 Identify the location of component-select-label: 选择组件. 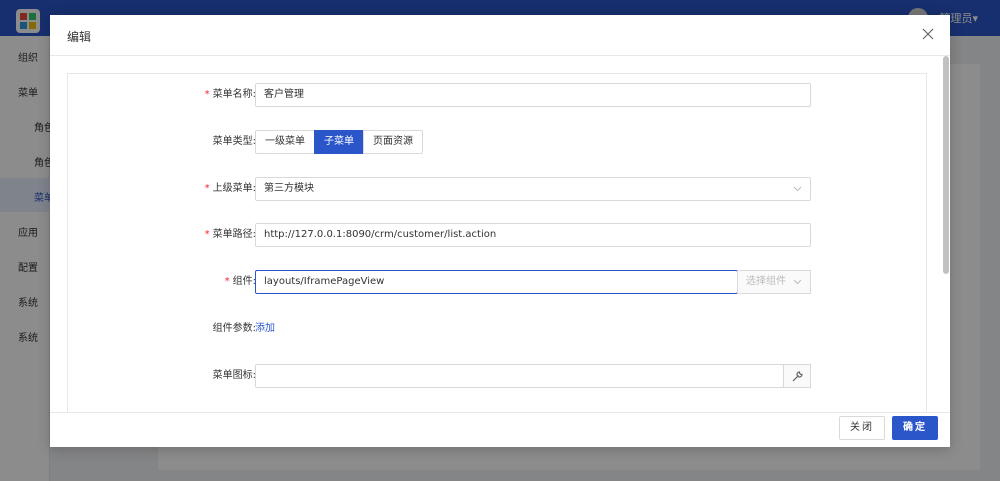
(766, 281).